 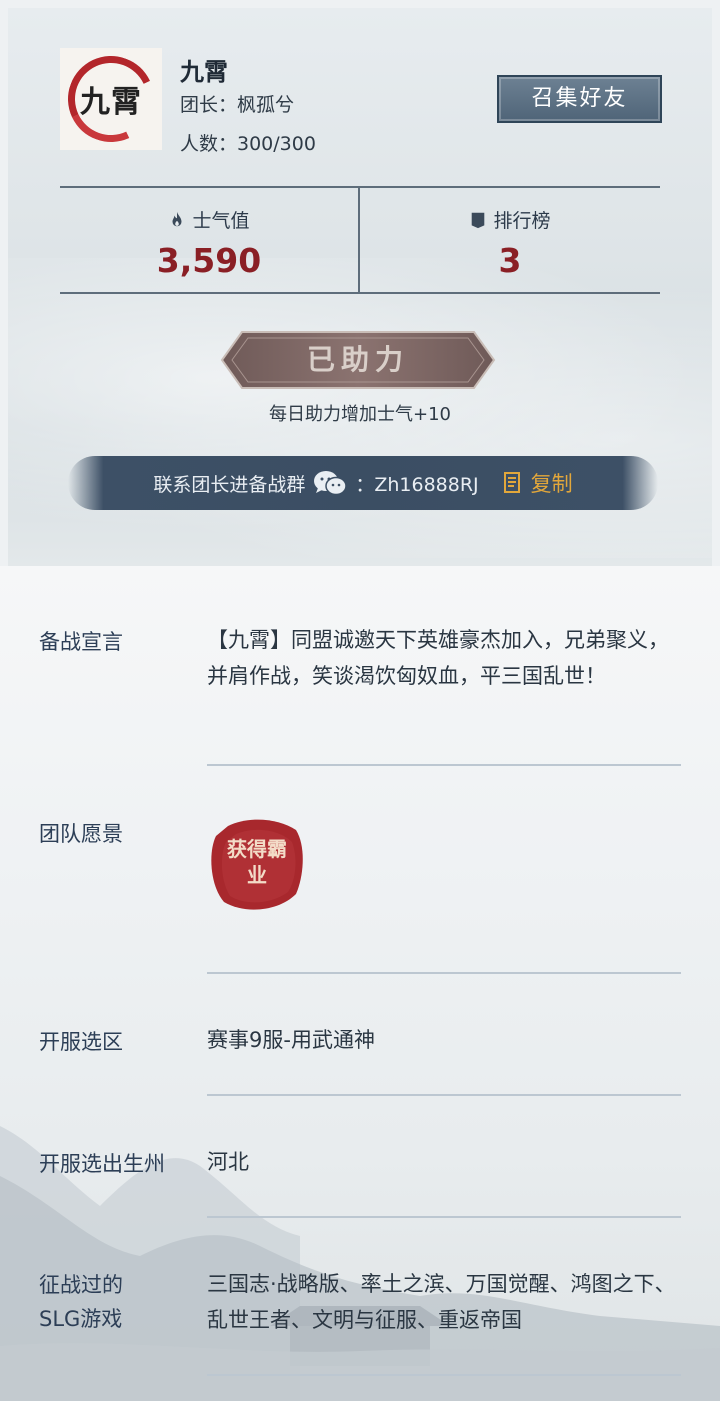 What do you see at coordinates (81, 1285) in the screenshot?
I see `slg-games-label-line1: 征战过的` at bounding box center [81, 1285].